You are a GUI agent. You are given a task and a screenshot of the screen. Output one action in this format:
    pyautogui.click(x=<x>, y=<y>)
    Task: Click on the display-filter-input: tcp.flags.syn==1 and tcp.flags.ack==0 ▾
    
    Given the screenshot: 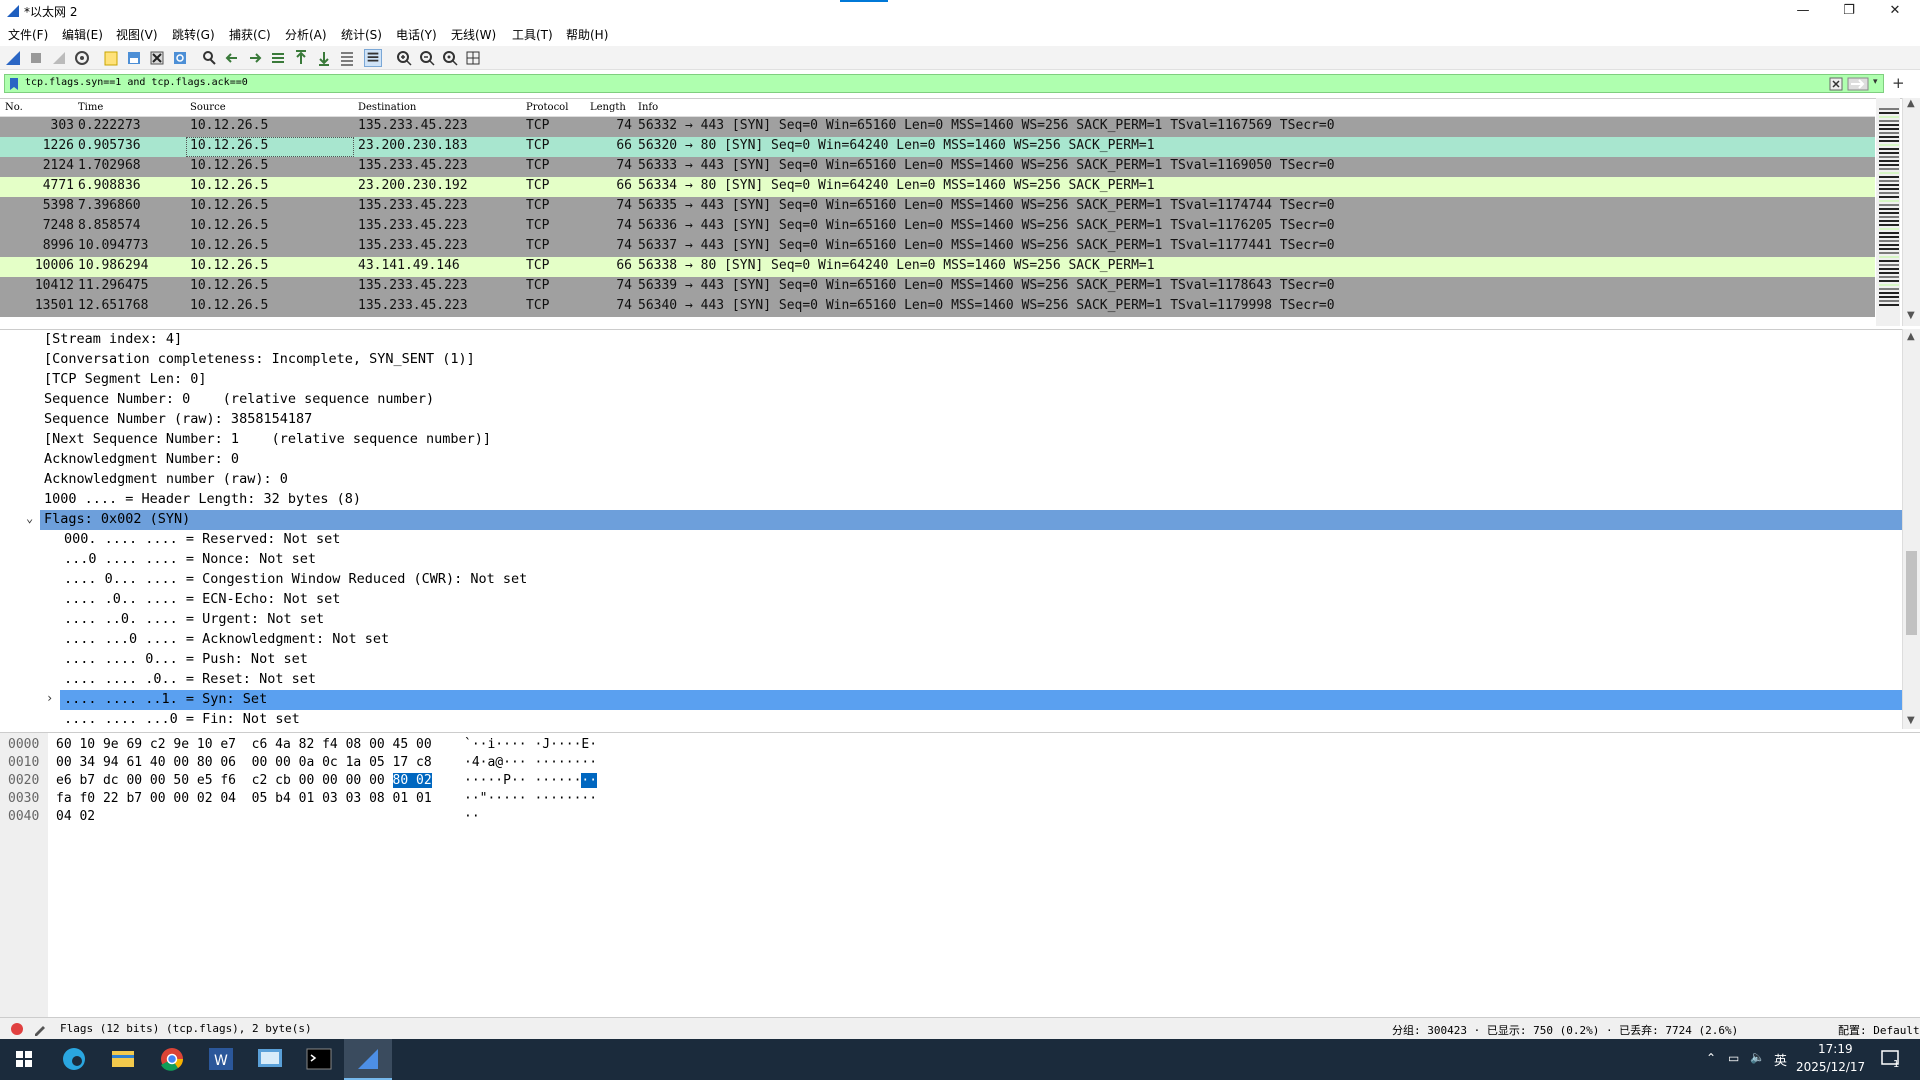 What is the action you would take?
    pyautogui.click(x=944, y=83)
    